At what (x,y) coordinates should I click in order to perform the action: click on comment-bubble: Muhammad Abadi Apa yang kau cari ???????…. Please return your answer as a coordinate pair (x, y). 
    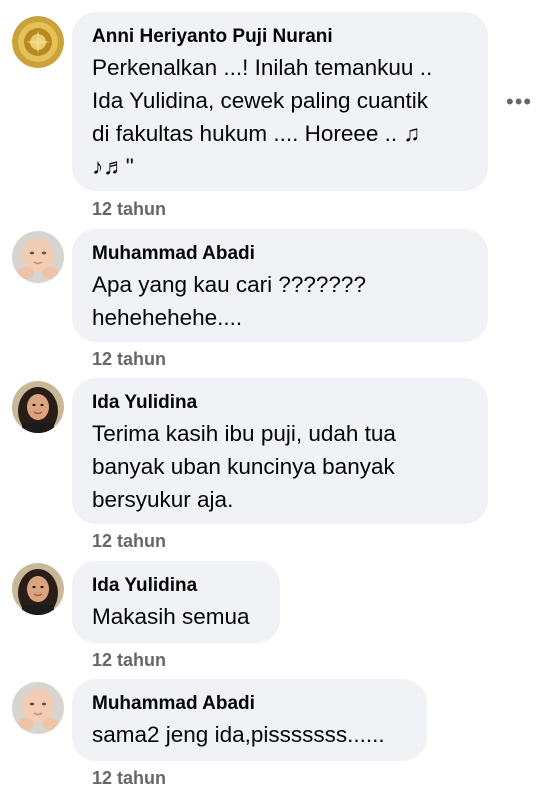
    Looking at the image, I should click on (280, 285).